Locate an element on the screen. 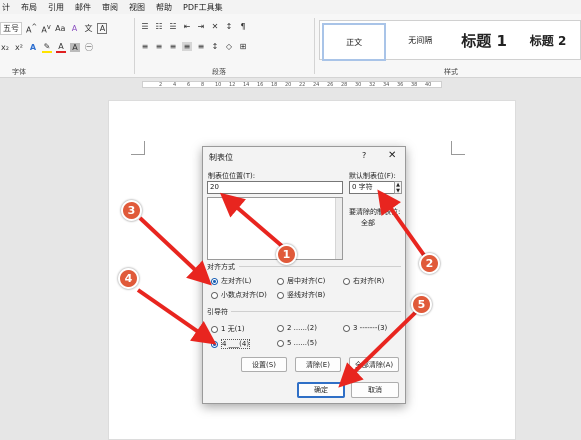 The width and height of the screenshot is (581, 440). help-icon: ? is located at coordinates (364, 155).